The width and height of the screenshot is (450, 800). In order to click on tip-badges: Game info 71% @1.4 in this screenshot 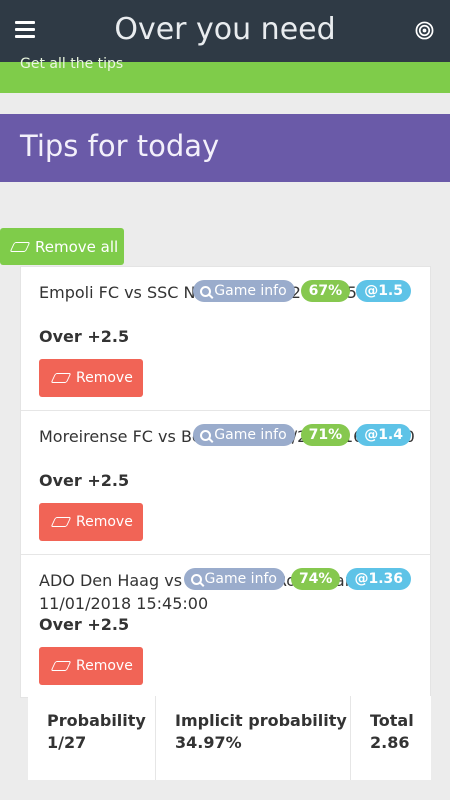, I will do `click(302, 435)`.